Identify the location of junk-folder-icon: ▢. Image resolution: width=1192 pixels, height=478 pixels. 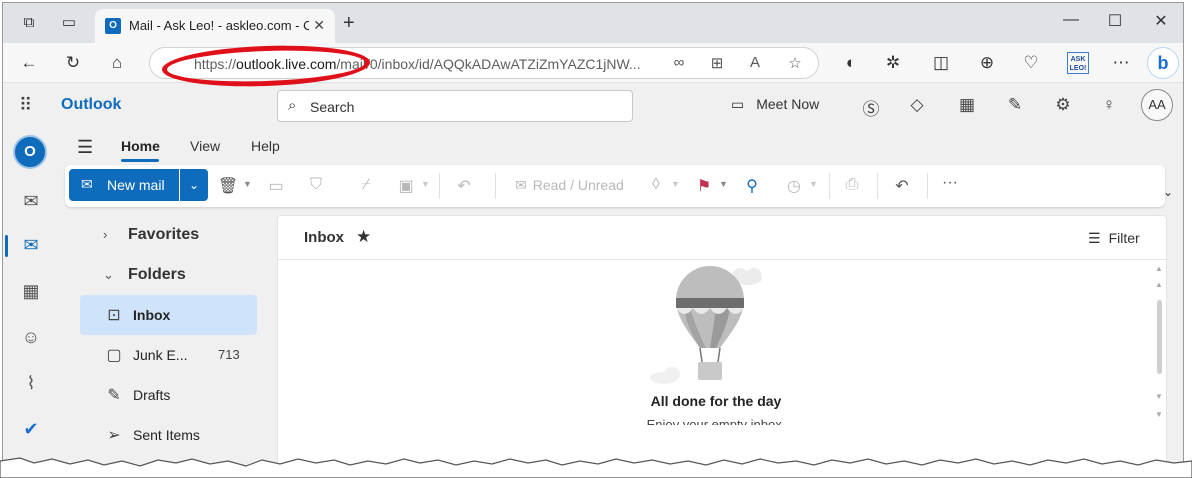
(114, 355).